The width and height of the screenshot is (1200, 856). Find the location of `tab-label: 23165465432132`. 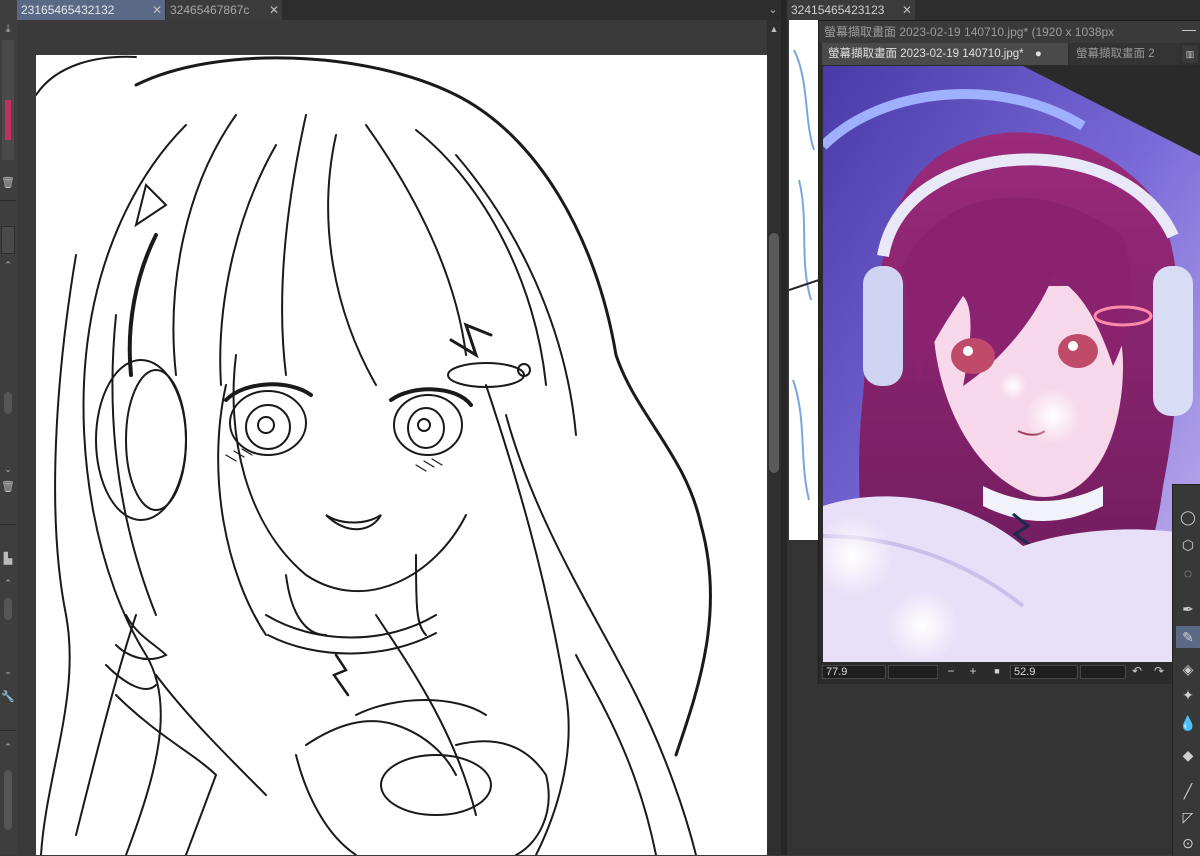

tab-label: 23165465432132 is located at coordinates (68, 10).